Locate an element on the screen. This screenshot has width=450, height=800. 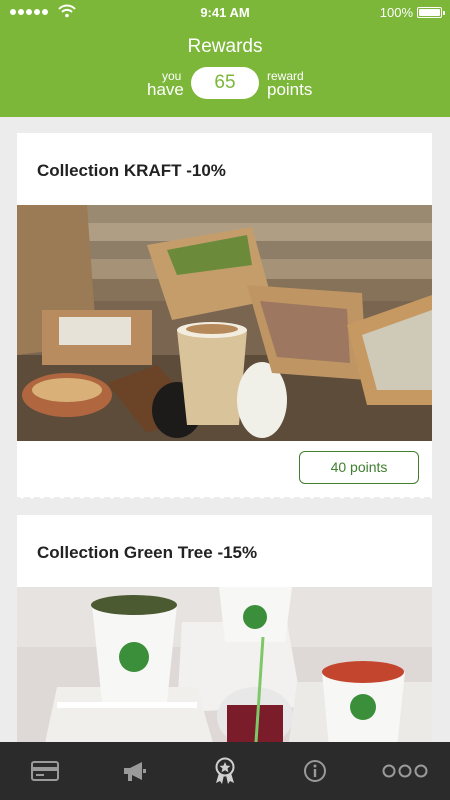
bottom-navigation is located at coordinates (225, 771).